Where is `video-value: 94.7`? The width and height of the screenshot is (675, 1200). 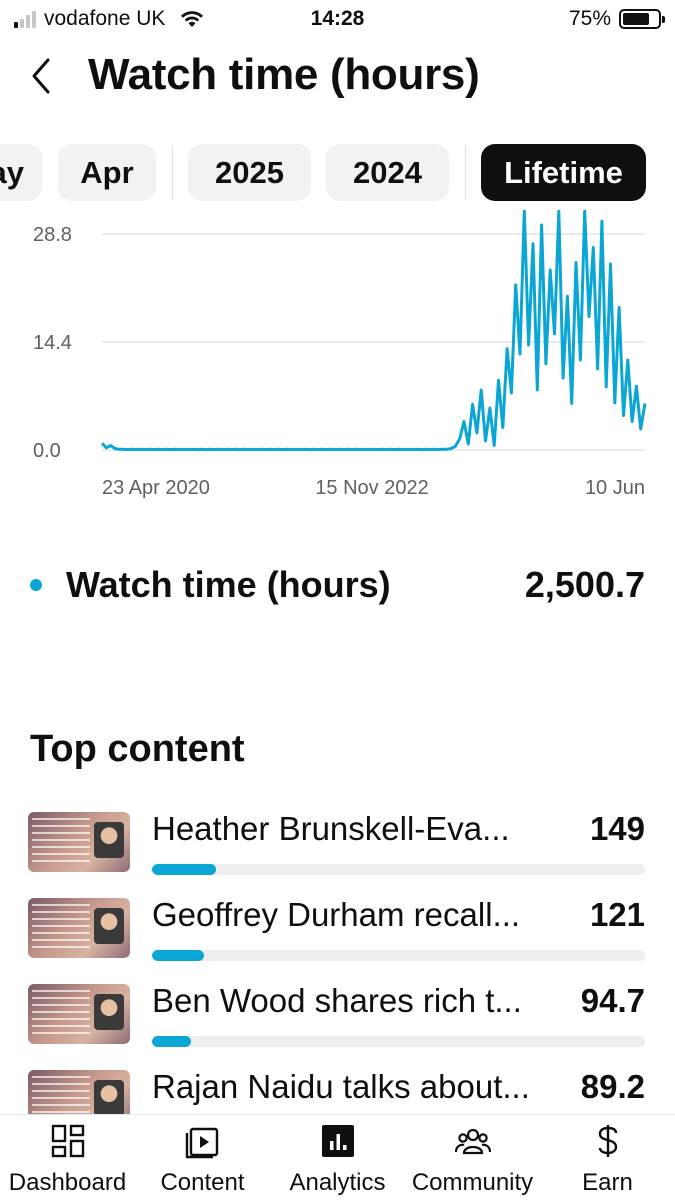
video-value: 94.7 is located at coordinates (612, 1000).